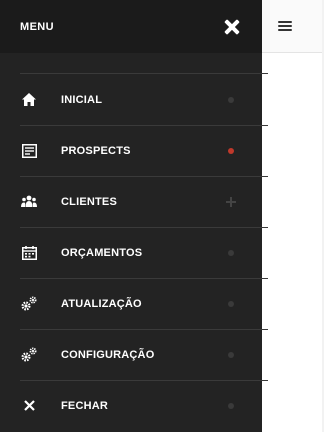  What do you see at coordinates (102, 252) in the screenshot?
I see `menu-item-label: ORÇAMENTOS` at bounding box center [102, 252].